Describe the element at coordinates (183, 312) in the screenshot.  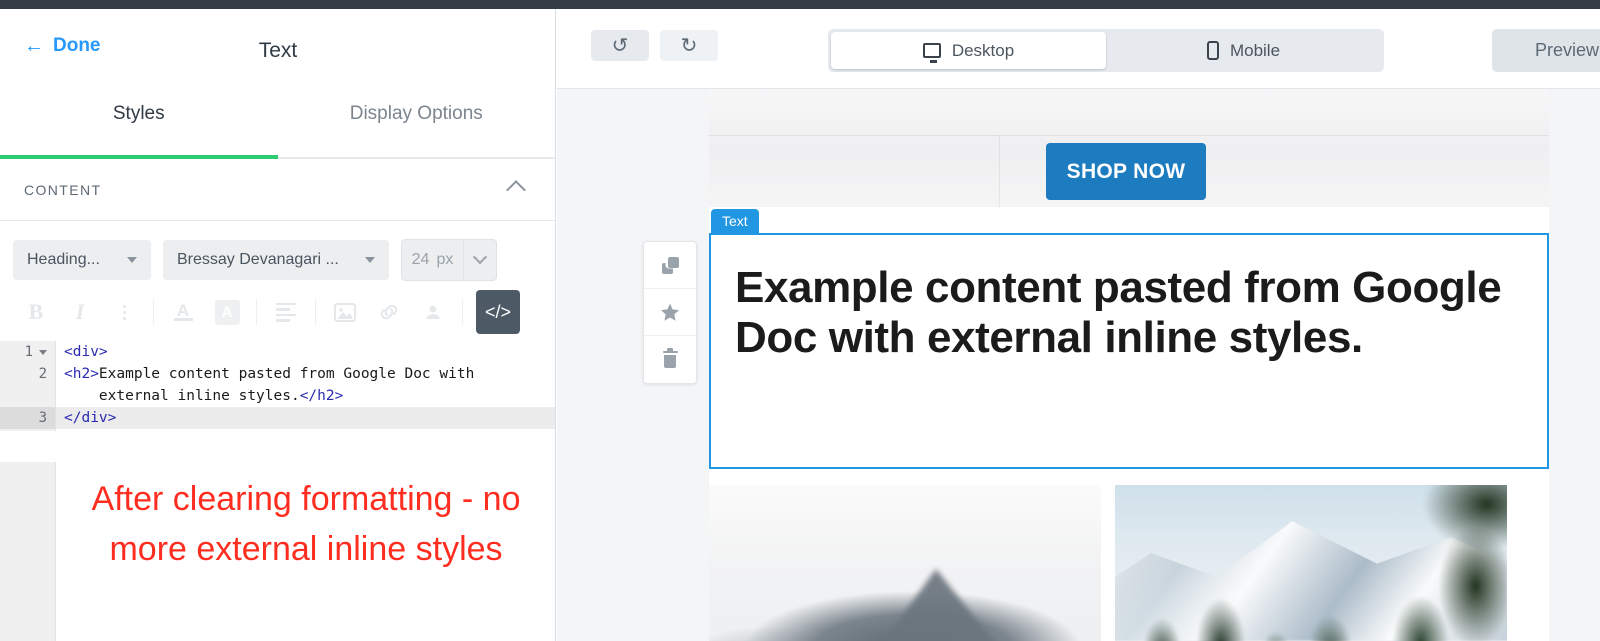
I see `text-color-icon: A` at that location.